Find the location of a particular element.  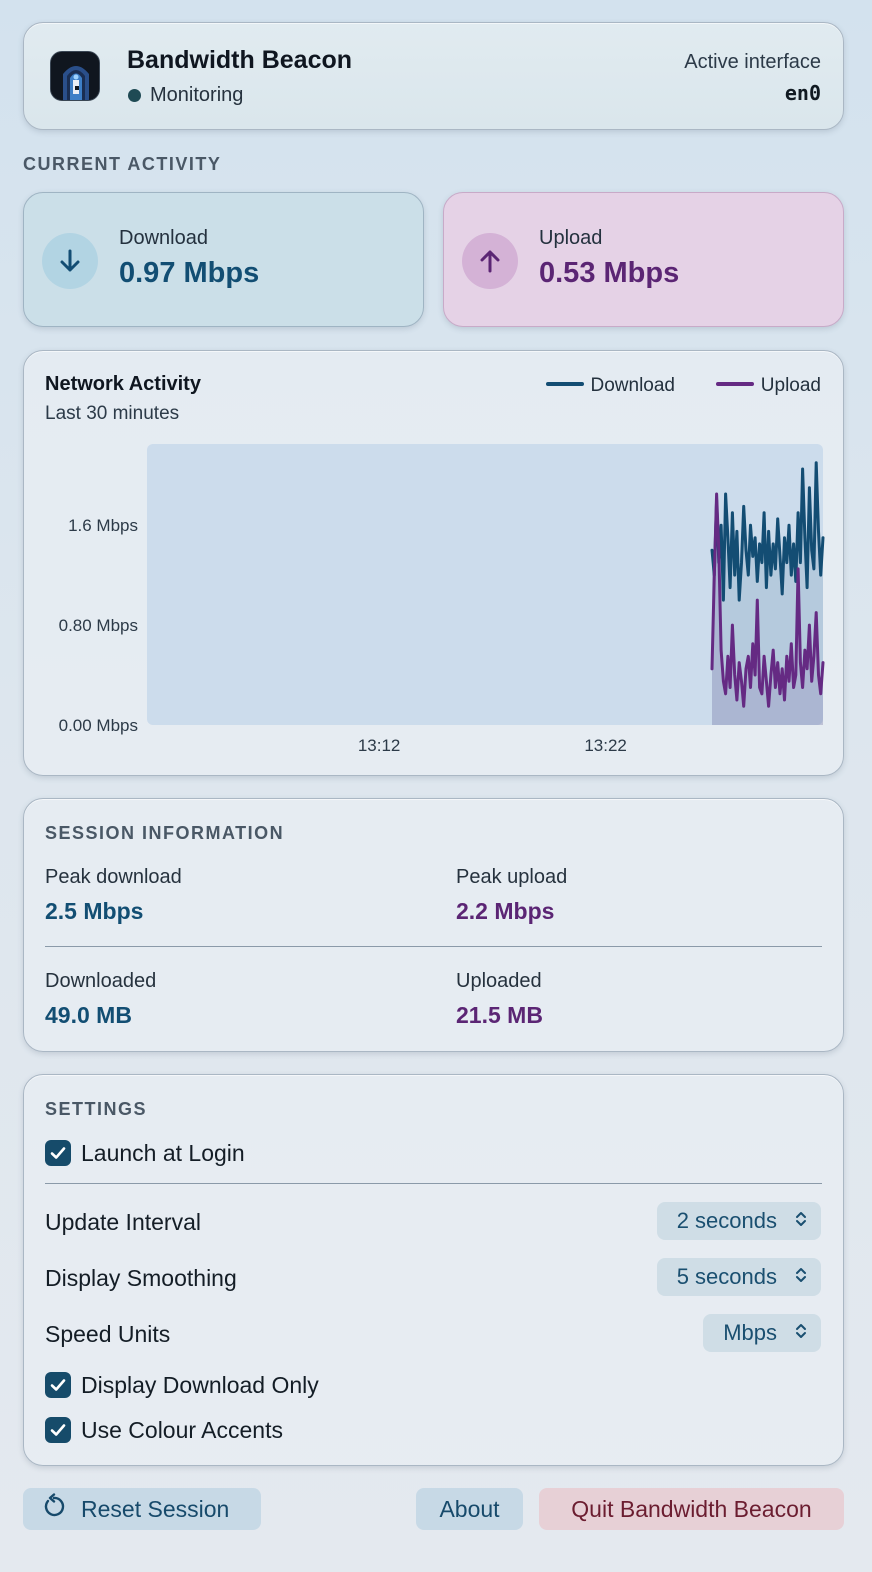

use-colour-accents-toggle: Use Colour Accents is located at coordinates (164, 1430).